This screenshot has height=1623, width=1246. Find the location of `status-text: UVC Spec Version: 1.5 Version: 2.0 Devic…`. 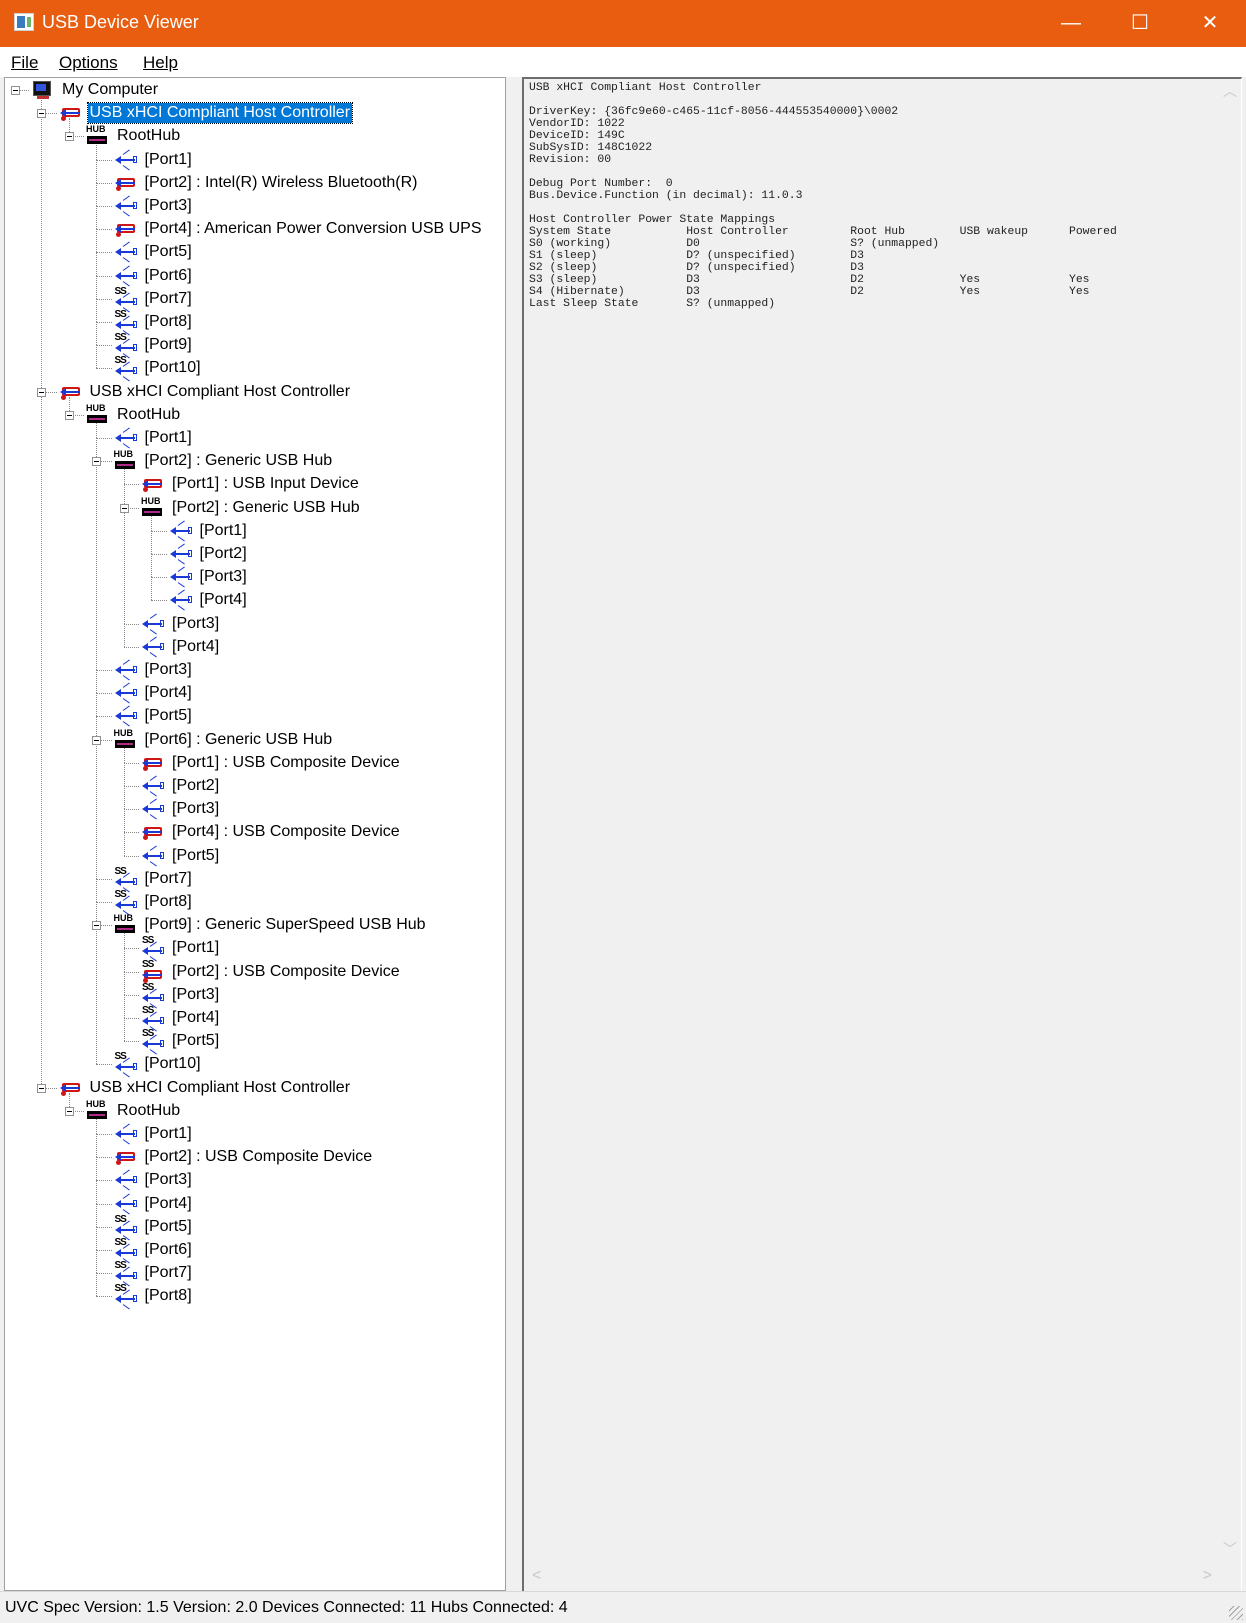

status-text: UVC Spec Version: 1.5 Version: 2.0 Devic… is located at coordinates (286, 1607).